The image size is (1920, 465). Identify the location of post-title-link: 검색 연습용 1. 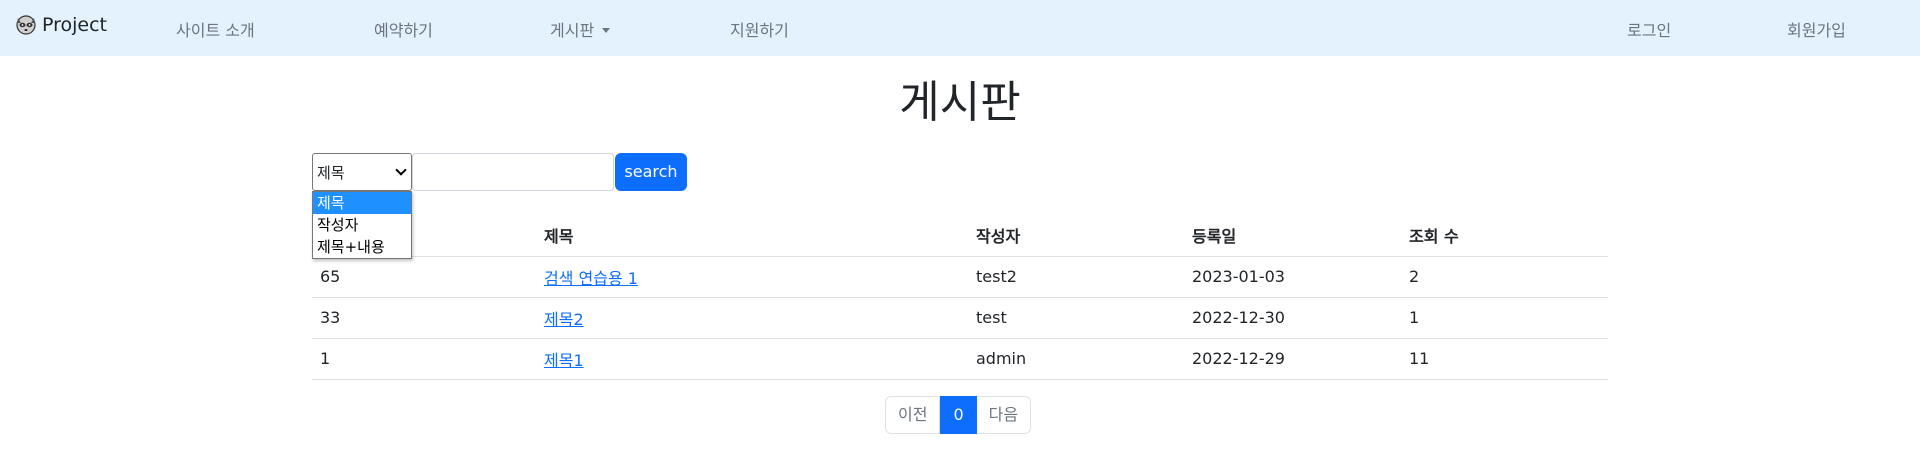
(591, 278).